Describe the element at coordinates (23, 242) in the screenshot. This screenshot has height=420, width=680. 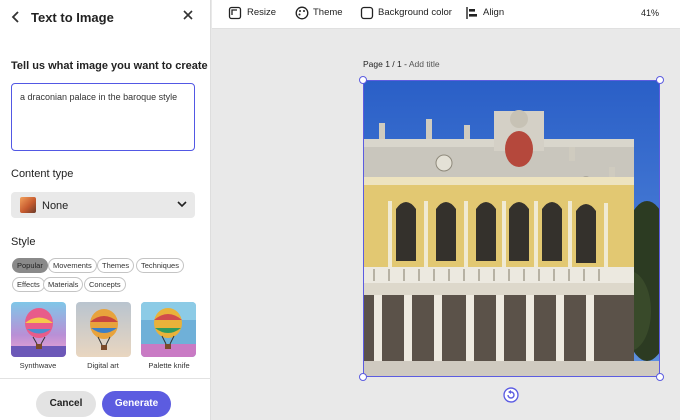
I see `style-label: Style` at that location.